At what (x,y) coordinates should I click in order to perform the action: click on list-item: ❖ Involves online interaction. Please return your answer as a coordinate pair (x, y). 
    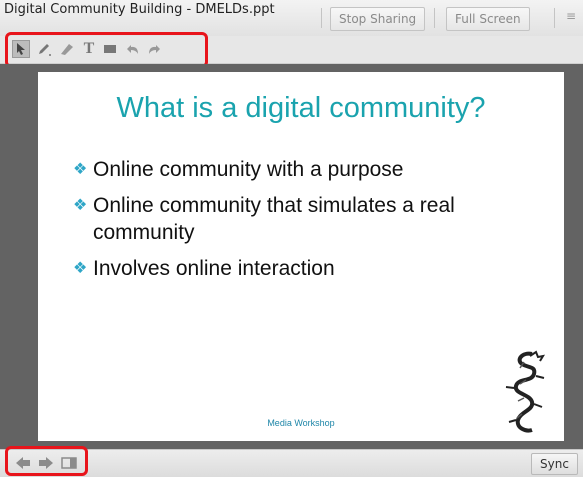
    Looking at the image, I should click on (308, 268).